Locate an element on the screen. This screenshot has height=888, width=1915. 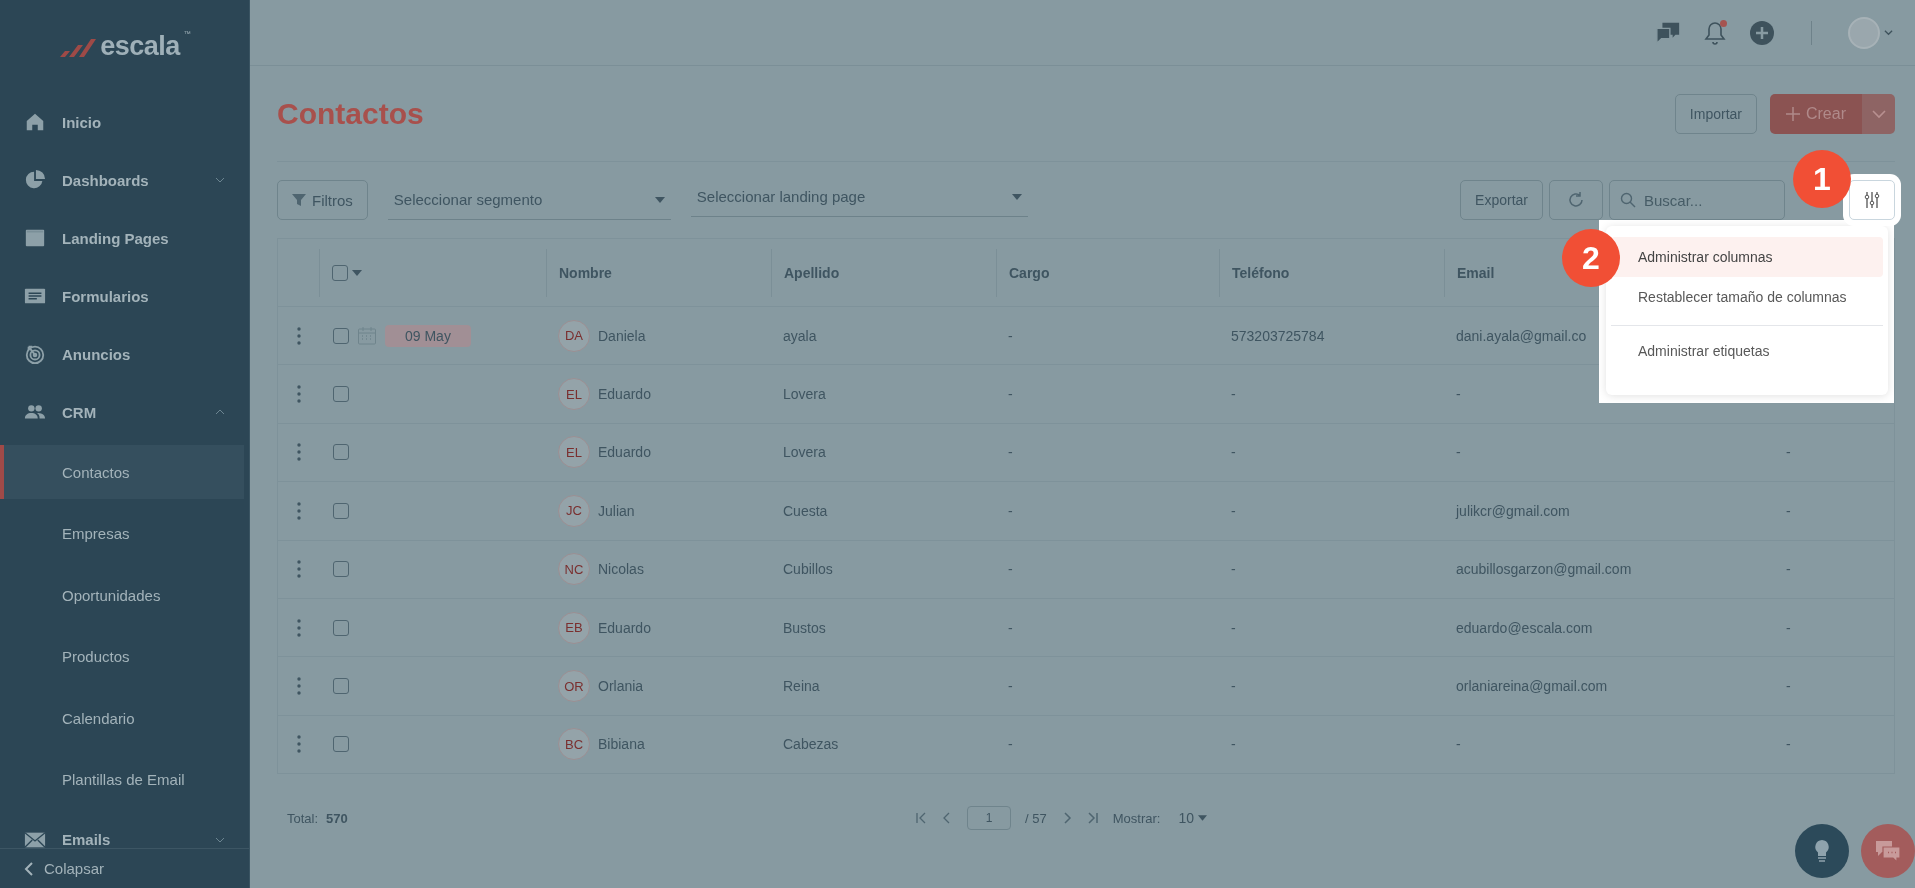
column-header: Apellido is located at coordinates (812, 272).